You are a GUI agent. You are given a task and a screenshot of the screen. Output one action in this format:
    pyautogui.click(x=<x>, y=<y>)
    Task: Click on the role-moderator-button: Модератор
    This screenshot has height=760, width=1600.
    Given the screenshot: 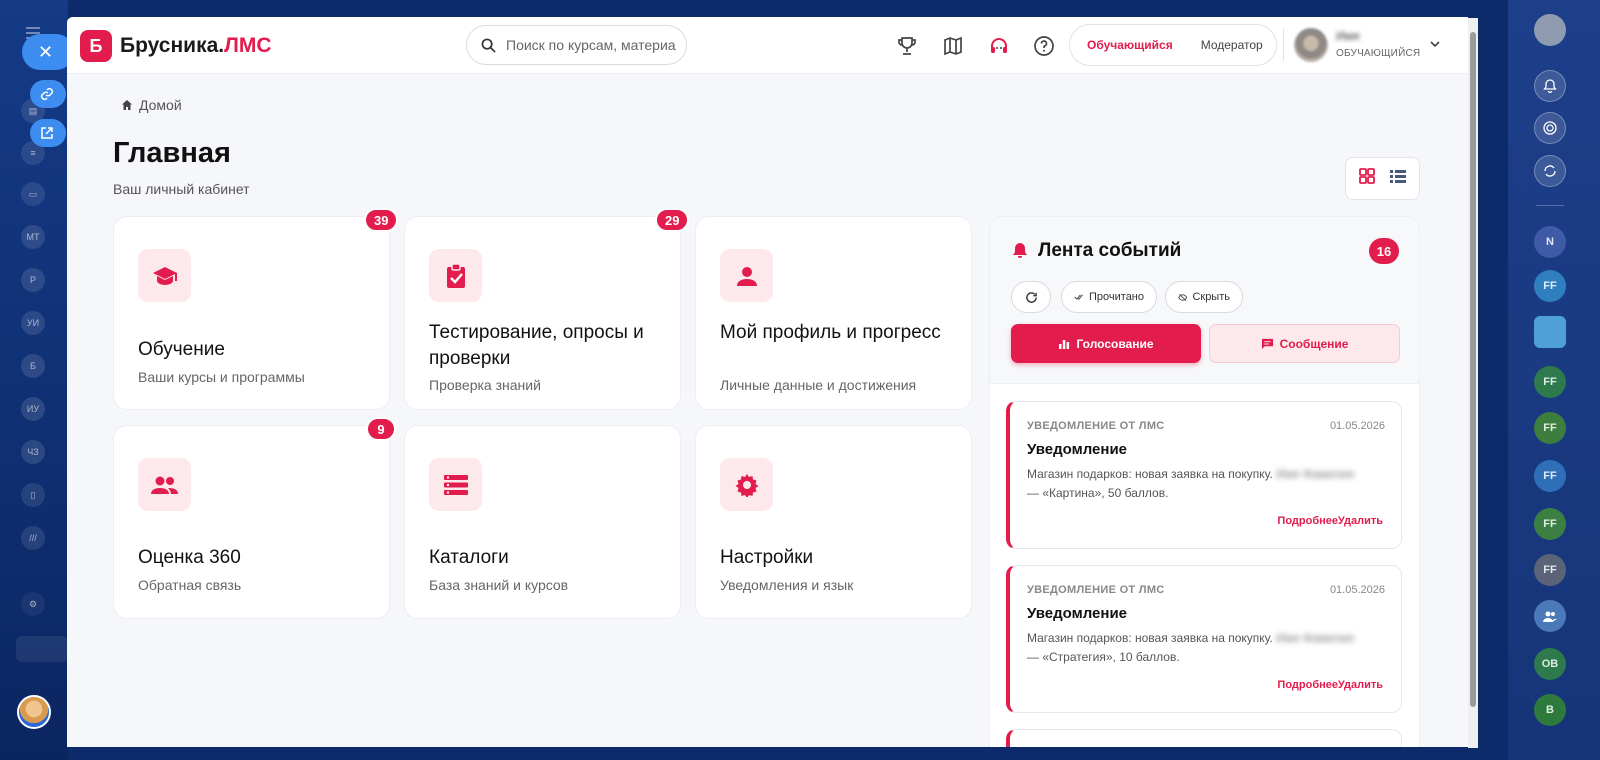 What is the action you would take?
    pyautogui.click(x=1232, y=45)
    